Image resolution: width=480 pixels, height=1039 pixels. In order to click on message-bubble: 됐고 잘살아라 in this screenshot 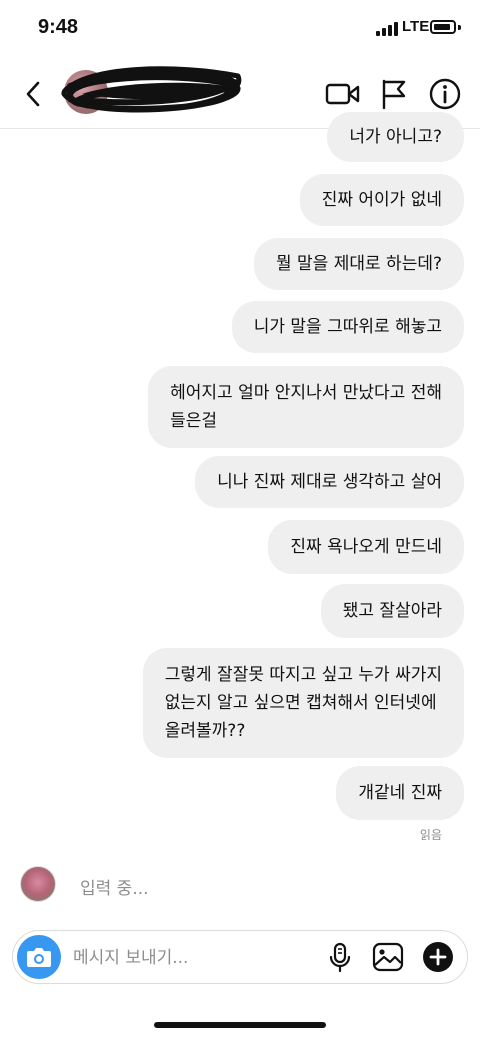, I will do `click(392, 611)`.